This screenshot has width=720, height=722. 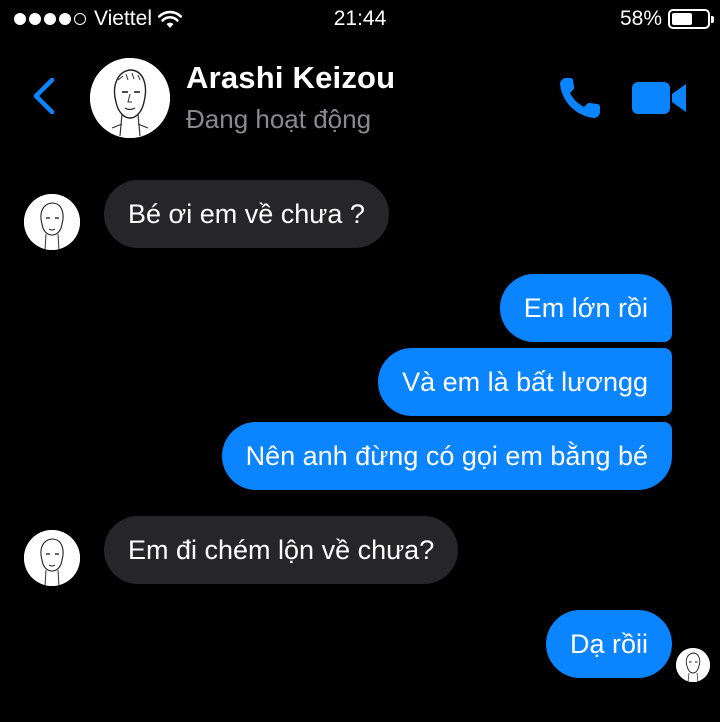 What do you see at coordinates (446, 456) in the screenshot?
I see `message-bubble-outgoing: Nên anh đừng có gọi em bằng bé` at bounding box center [446, 456].